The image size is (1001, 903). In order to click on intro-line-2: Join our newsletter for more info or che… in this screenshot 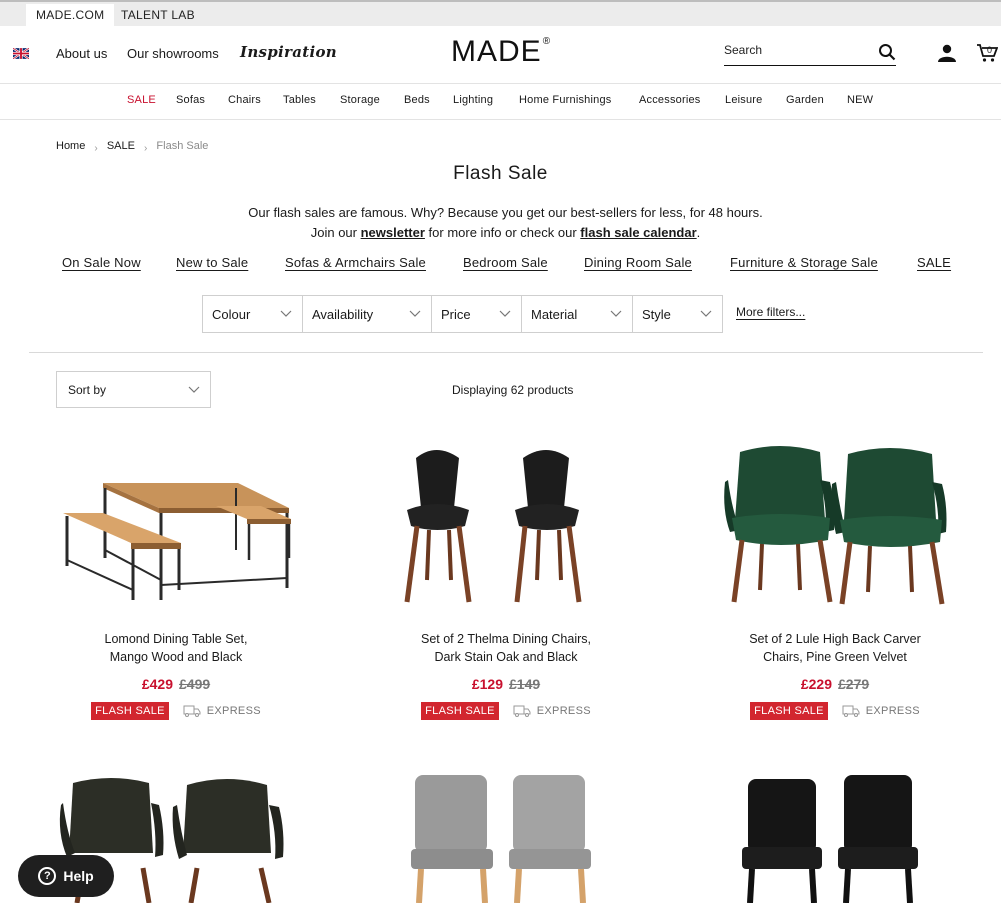, I will do `click(505, 232)`.